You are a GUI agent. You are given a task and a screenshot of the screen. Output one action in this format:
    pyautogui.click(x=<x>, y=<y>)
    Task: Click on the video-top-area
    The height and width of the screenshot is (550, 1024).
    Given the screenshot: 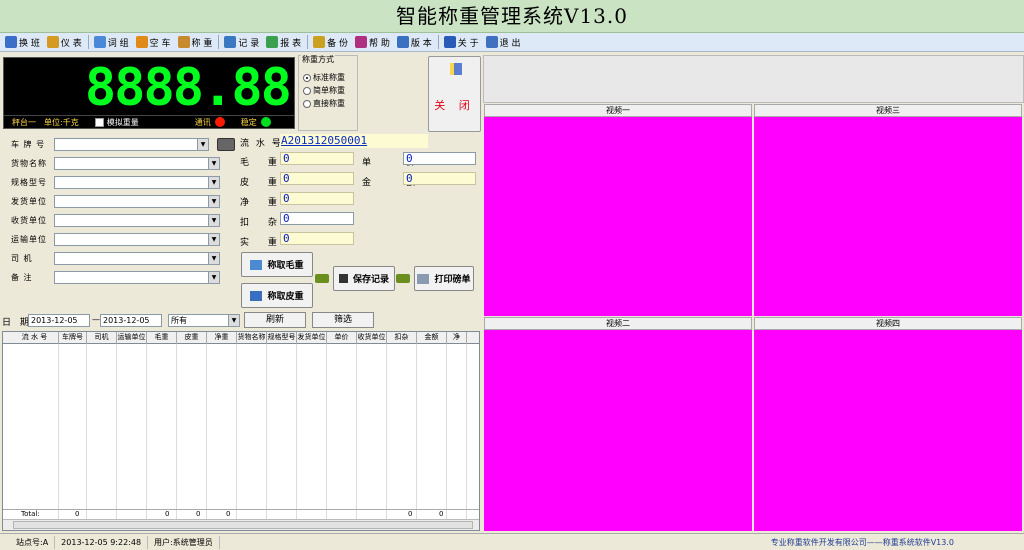 What is the action you would take?
    pyautogui.click(x=753, y=79)
    